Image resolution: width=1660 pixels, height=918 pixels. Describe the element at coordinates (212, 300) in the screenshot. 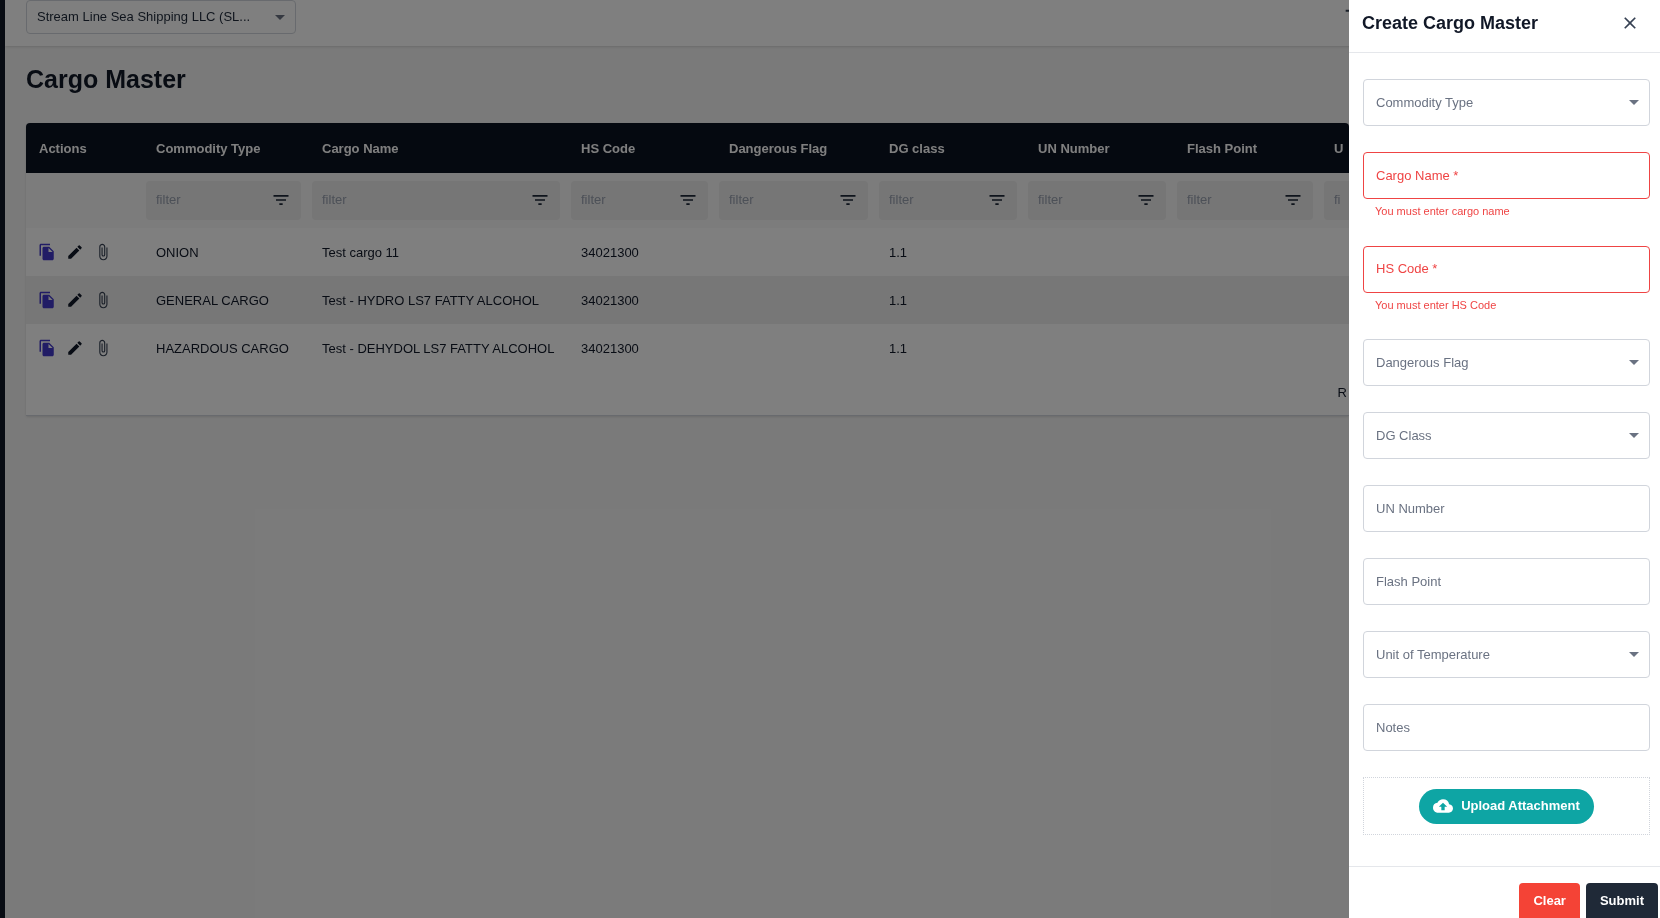

I see `table-cell: GENERAL CARGO` at that location.